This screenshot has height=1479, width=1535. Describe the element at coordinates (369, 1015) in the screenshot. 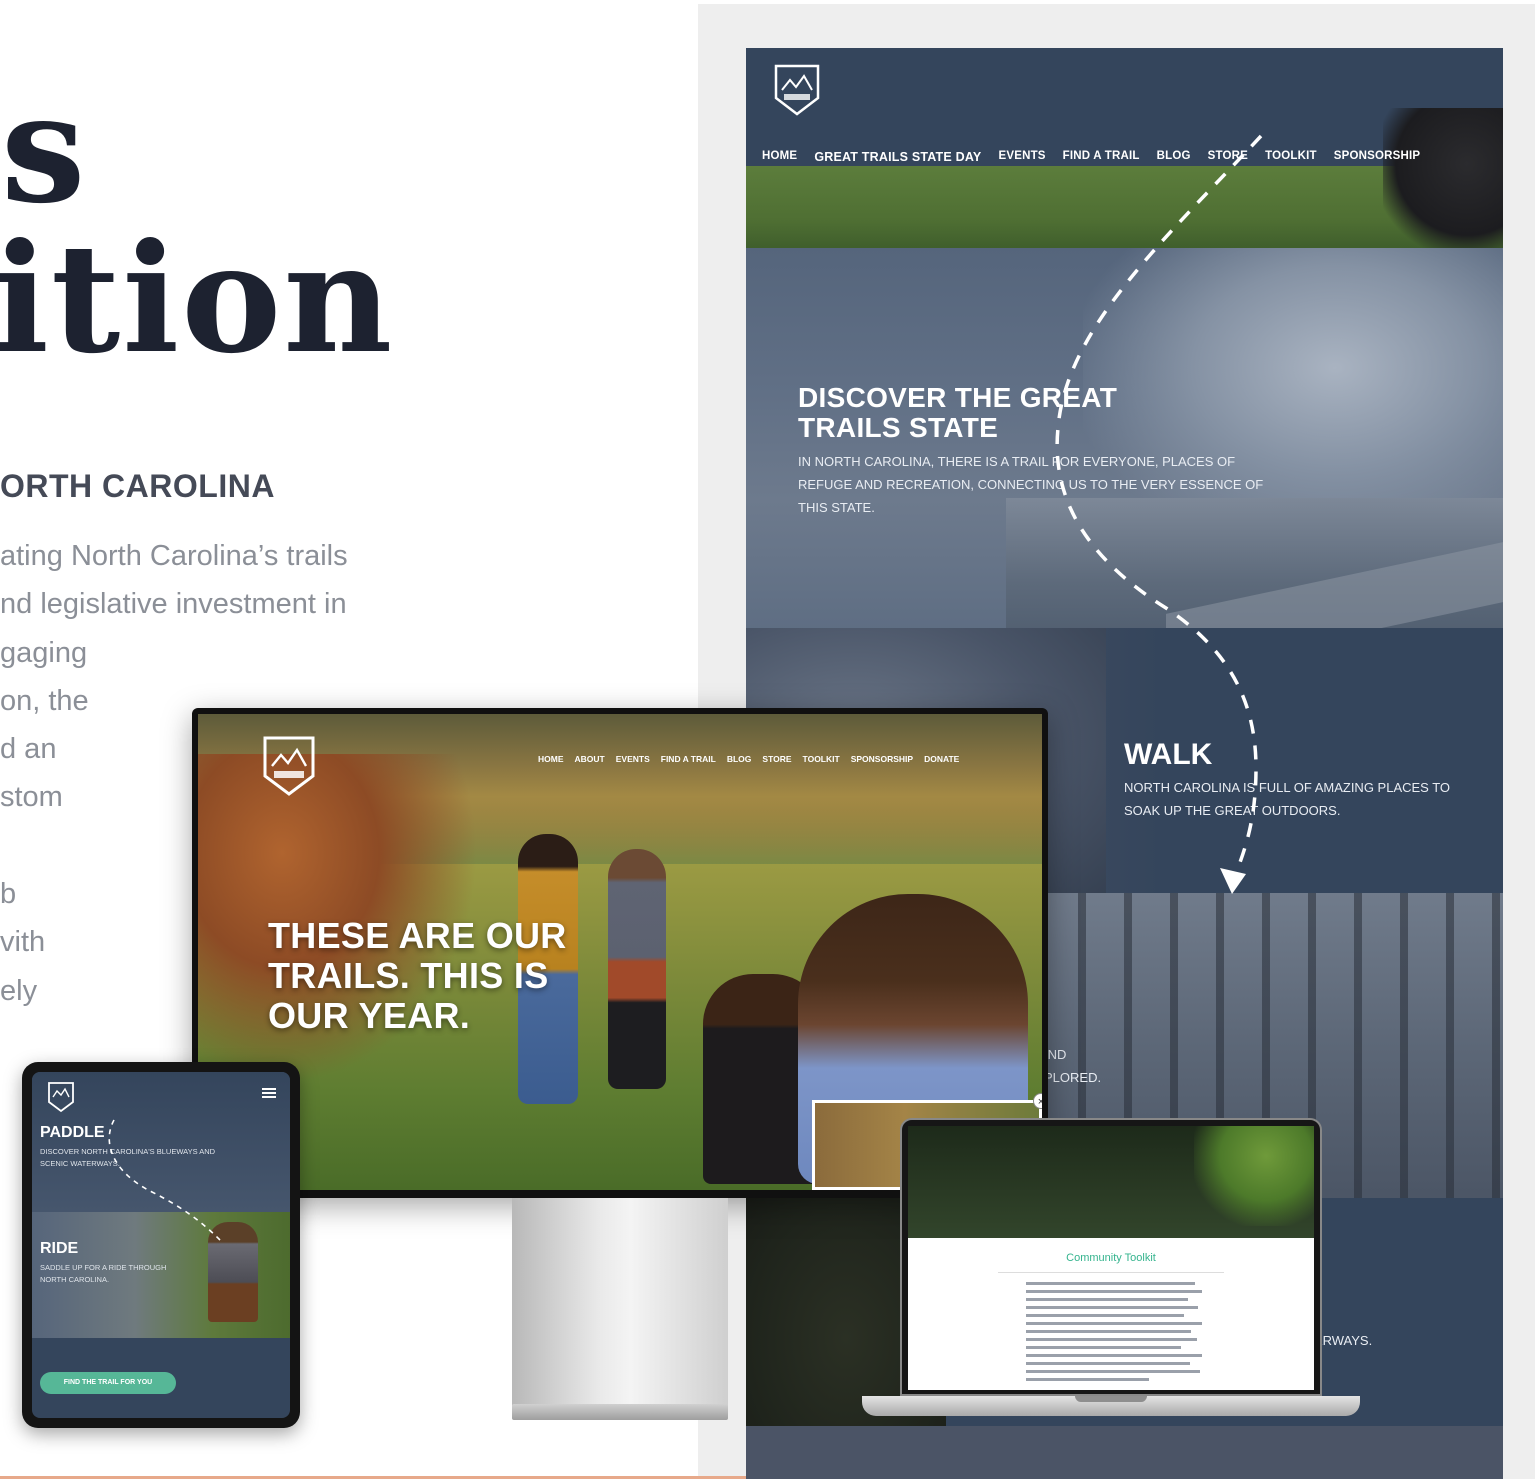

I see `hero-line-3: OUR YEAR.` at that location.